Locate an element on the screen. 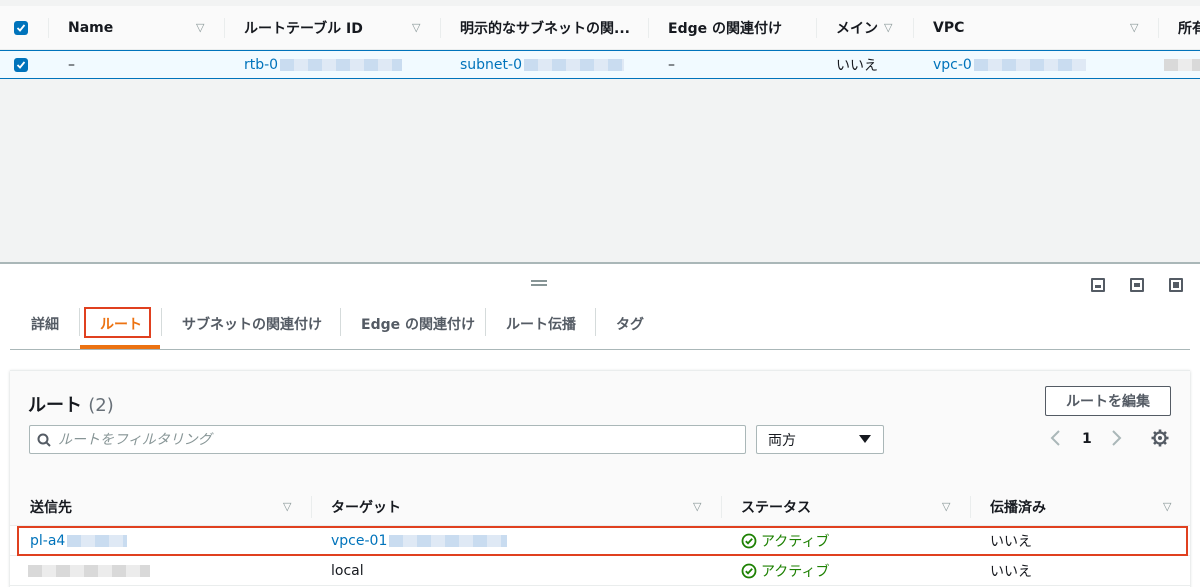 Image resolution: width=1200 pixels, height=587 pixels. previous-page-icon is located at coordinates (1056, 438).